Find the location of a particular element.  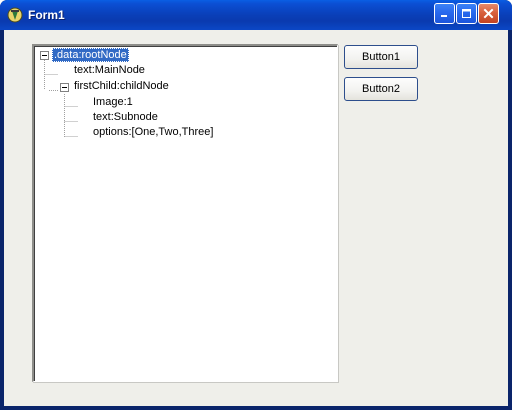

tree-node-root: .data:rootNode is located at coordinates (90, 55).